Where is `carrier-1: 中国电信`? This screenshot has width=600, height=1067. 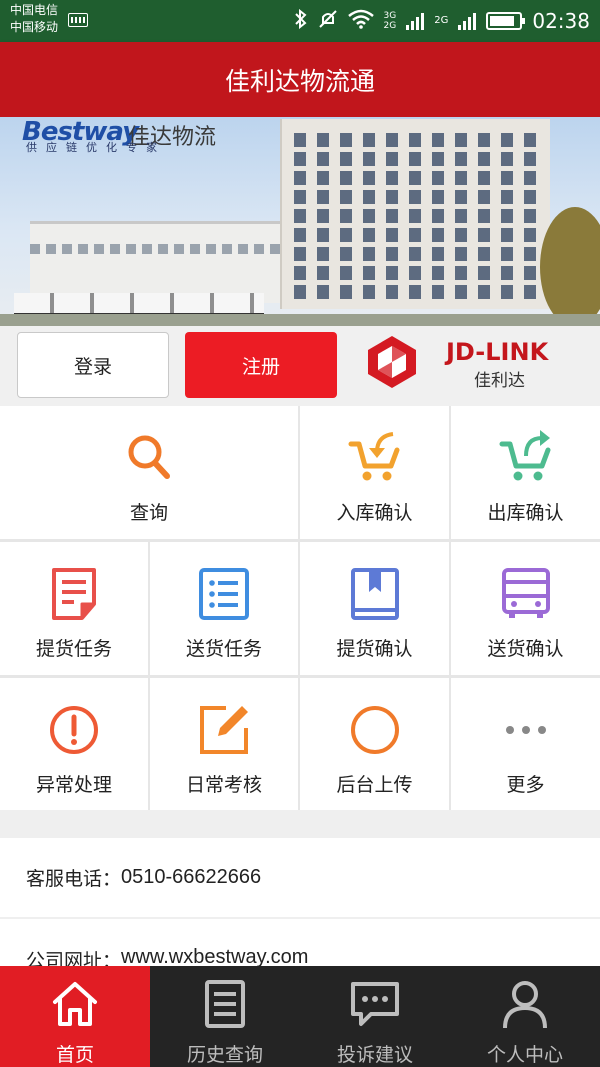 carrier-1: 中国电信 is located at coordinates (34, 10).